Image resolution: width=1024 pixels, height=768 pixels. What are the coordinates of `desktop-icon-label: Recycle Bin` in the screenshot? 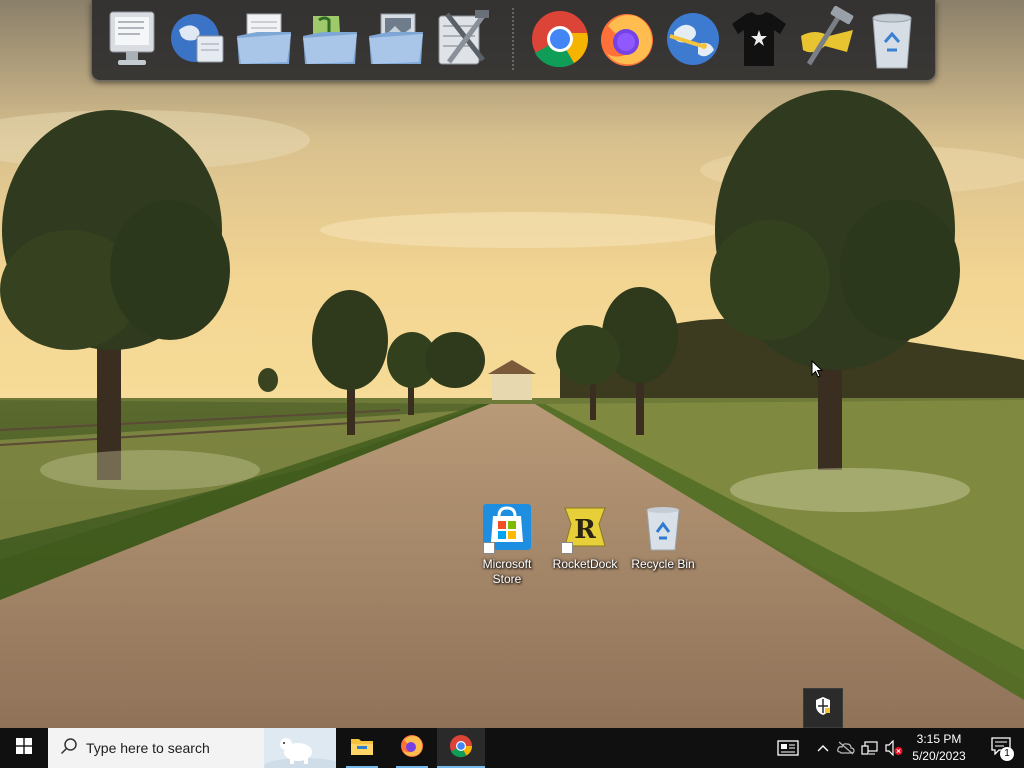 It's located at (663, 564).